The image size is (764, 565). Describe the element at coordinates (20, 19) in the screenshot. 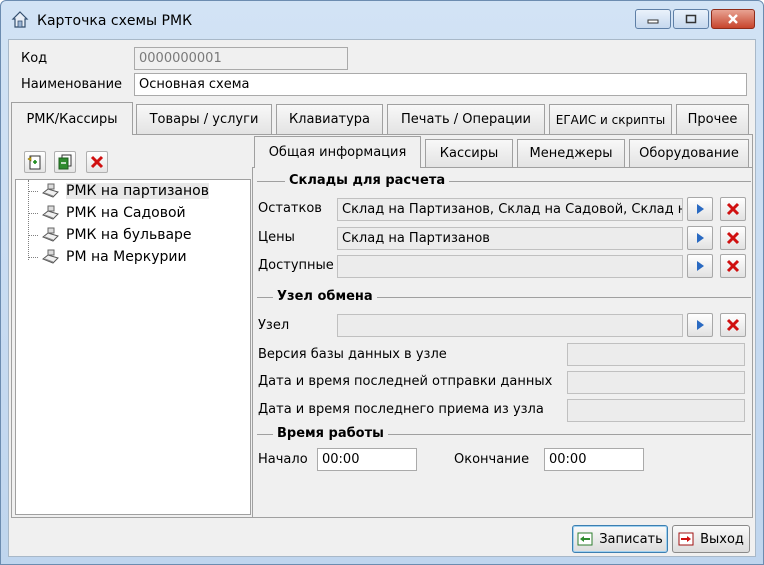

I see `app-icon` at that location.